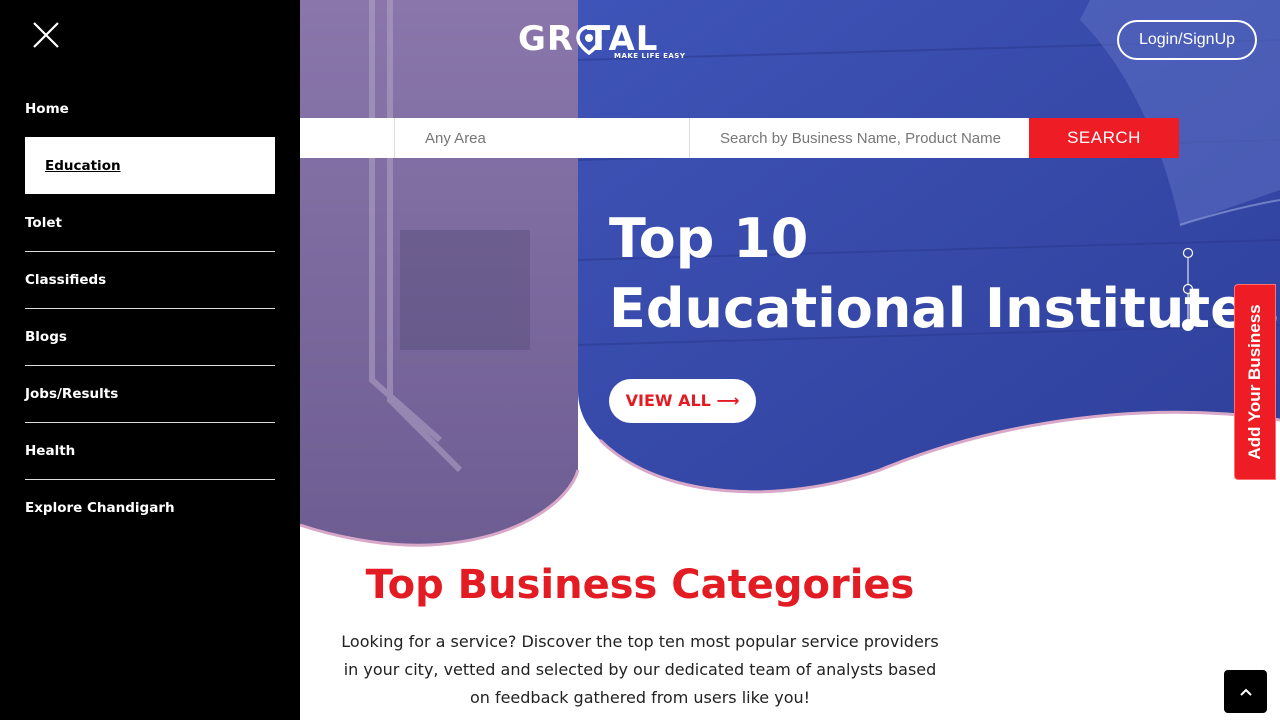  Describe the element at coordinates (150, 108) in the screenshot. I see `menu-item-home: Home` at that location.